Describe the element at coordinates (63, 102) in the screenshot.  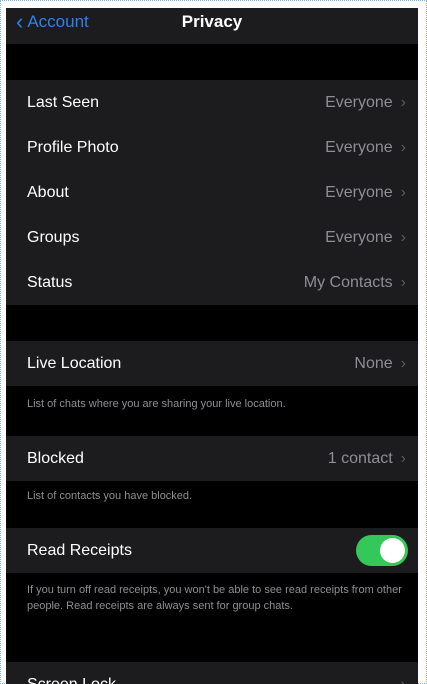
I see `row-label: Last Seen` at that location.